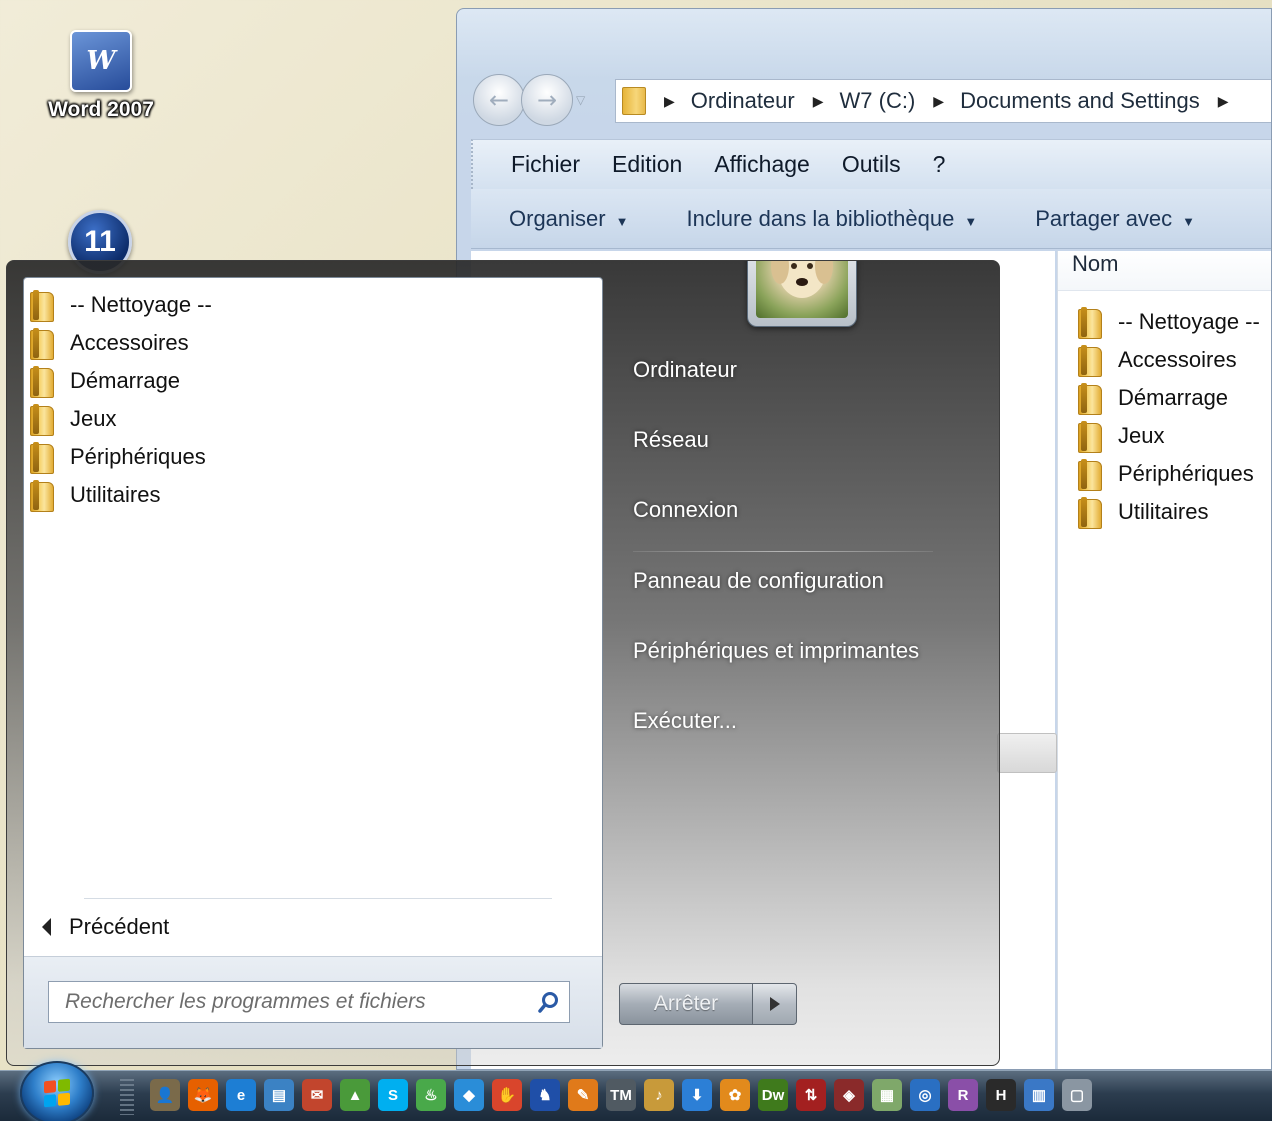 The width and height of the screenshot is (1272, 1121). Describe the element at coordinates (871, 164) in the screenshot. I see `menu-outils: Outils` at that location.